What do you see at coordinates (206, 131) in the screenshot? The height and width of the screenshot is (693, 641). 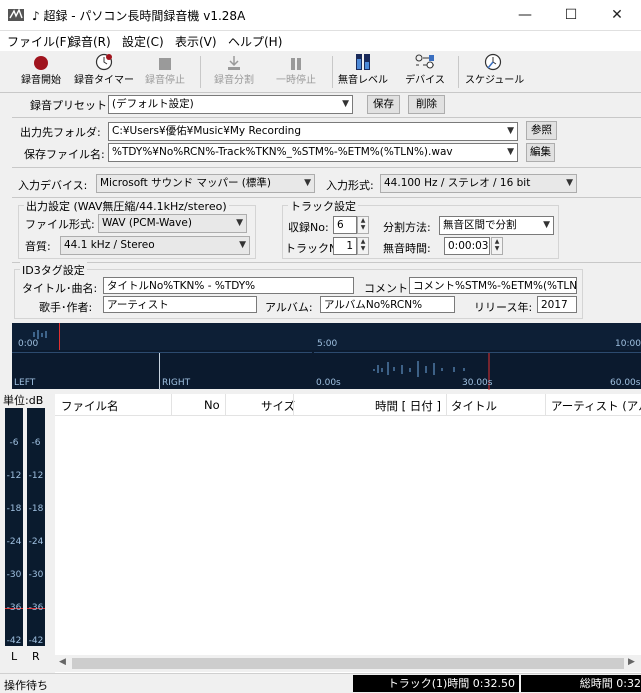 I see `output-folder-value: C:¥Users¥優佑¥Music¥My Recording` at bounding box center [206, 131].